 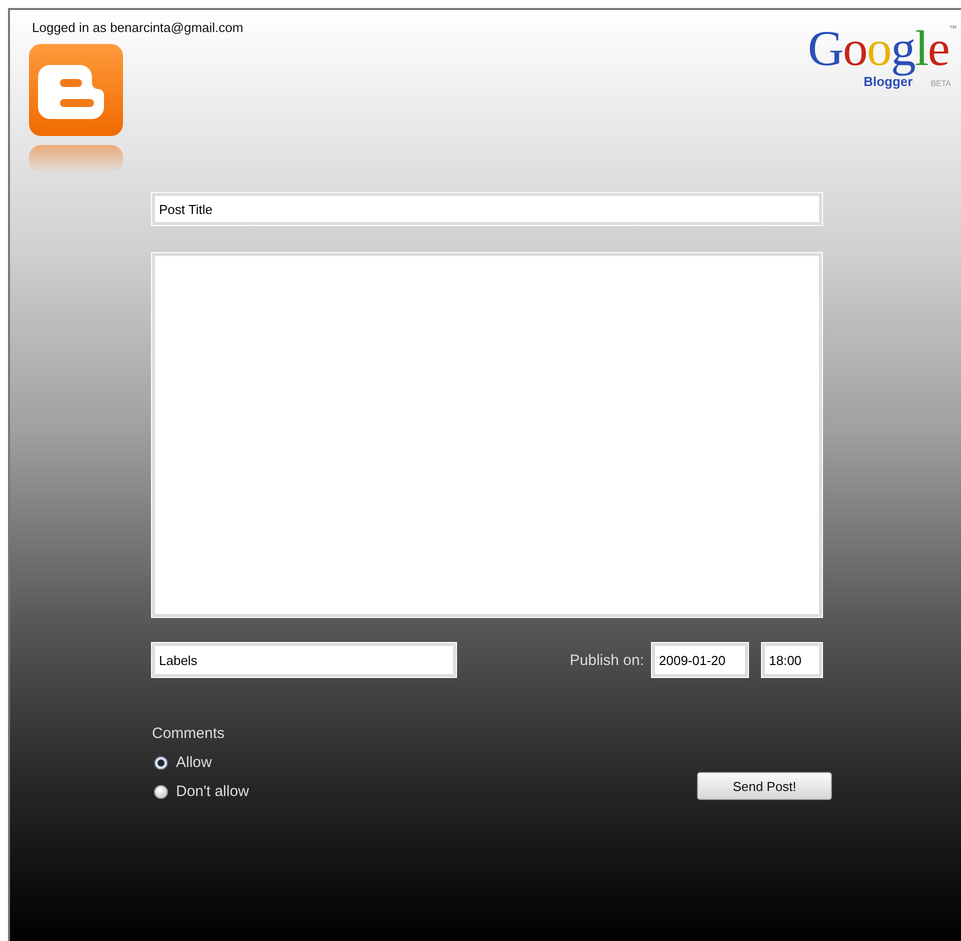 I want to click on publish-on-label: Publish on:, so click(x=607, y=660).